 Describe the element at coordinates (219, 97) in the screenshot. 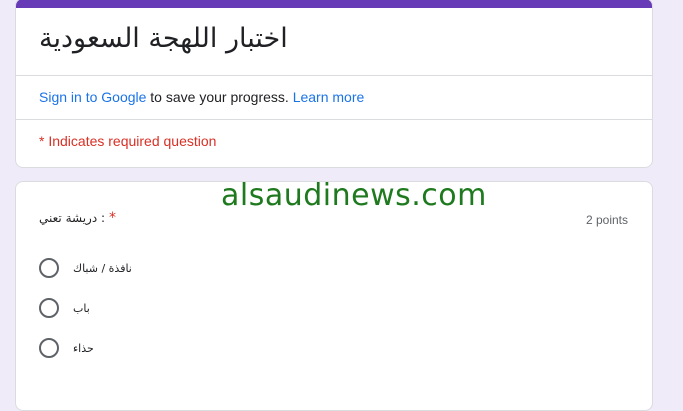

I see `signin-message: to save your progress.` at that location.